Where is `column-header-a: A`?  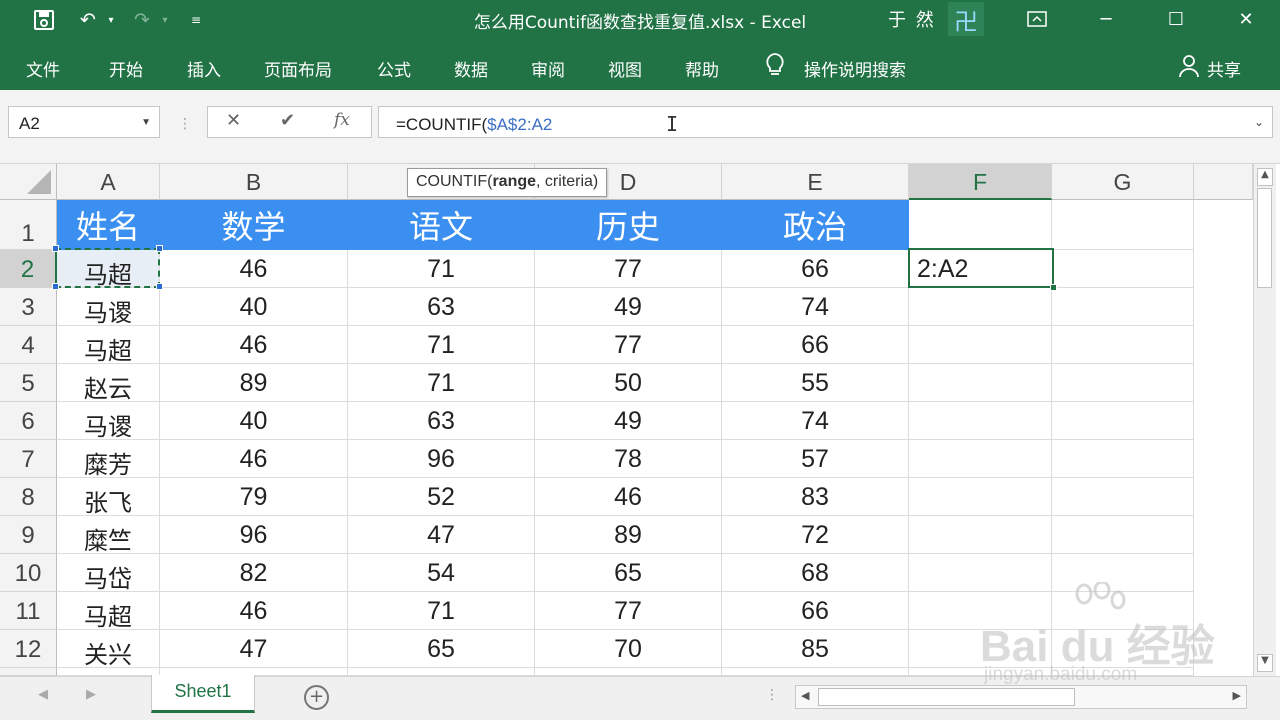
column-header-a: A is located at coordinates (108, 182).